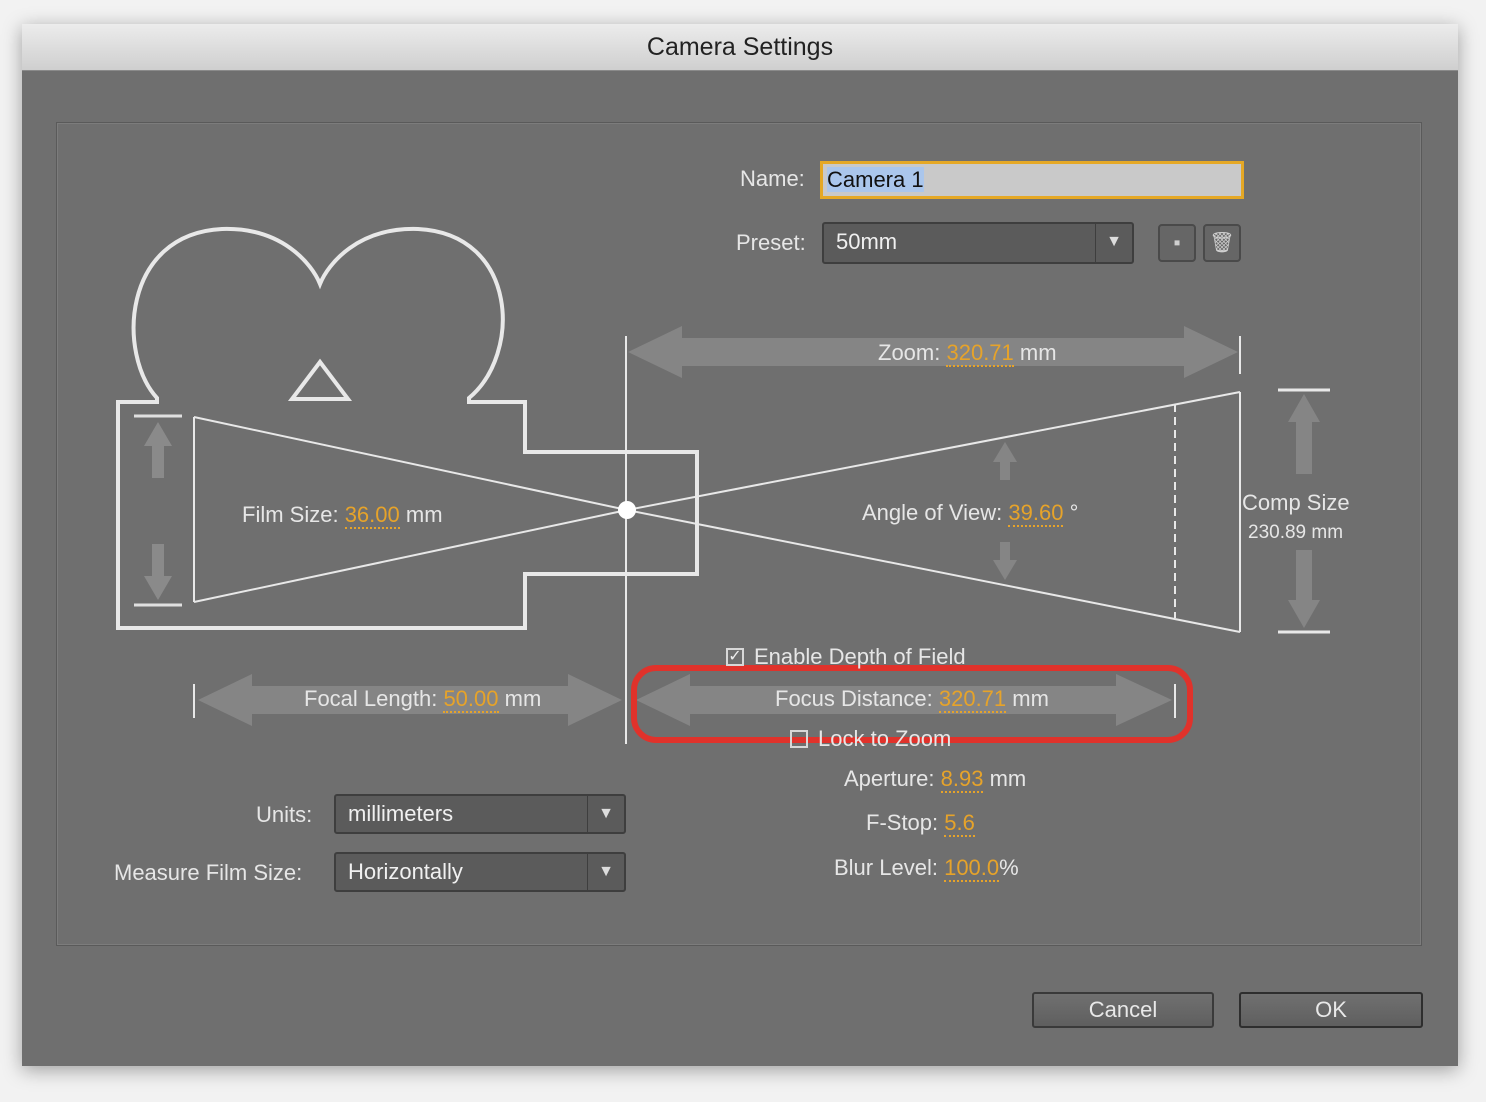  I want to click on zoom-readout: Zoom: 320.71 mm, so click(967, 353).